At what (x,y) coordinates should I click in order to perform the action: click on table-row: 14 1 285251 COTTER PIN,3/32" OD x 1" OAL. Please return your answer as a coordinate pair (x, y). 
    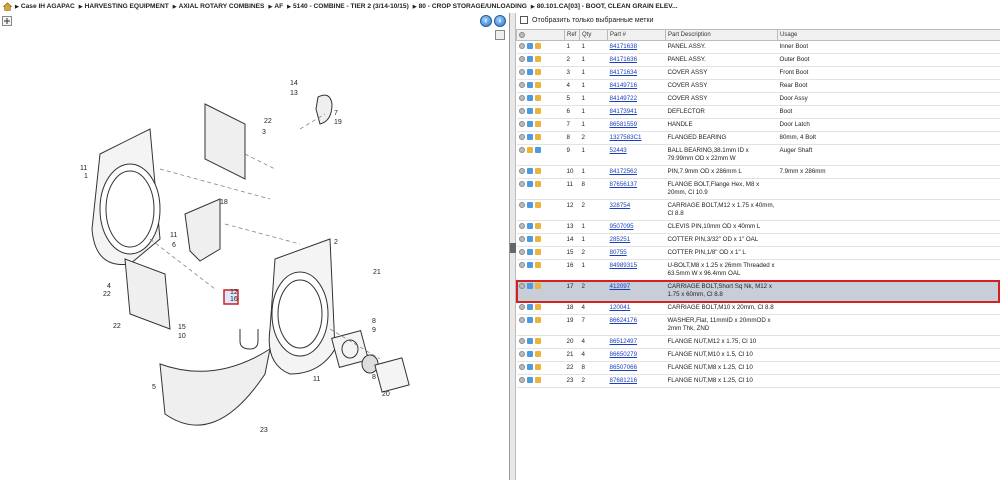
    Looking at the image, I should click on (758, 240).